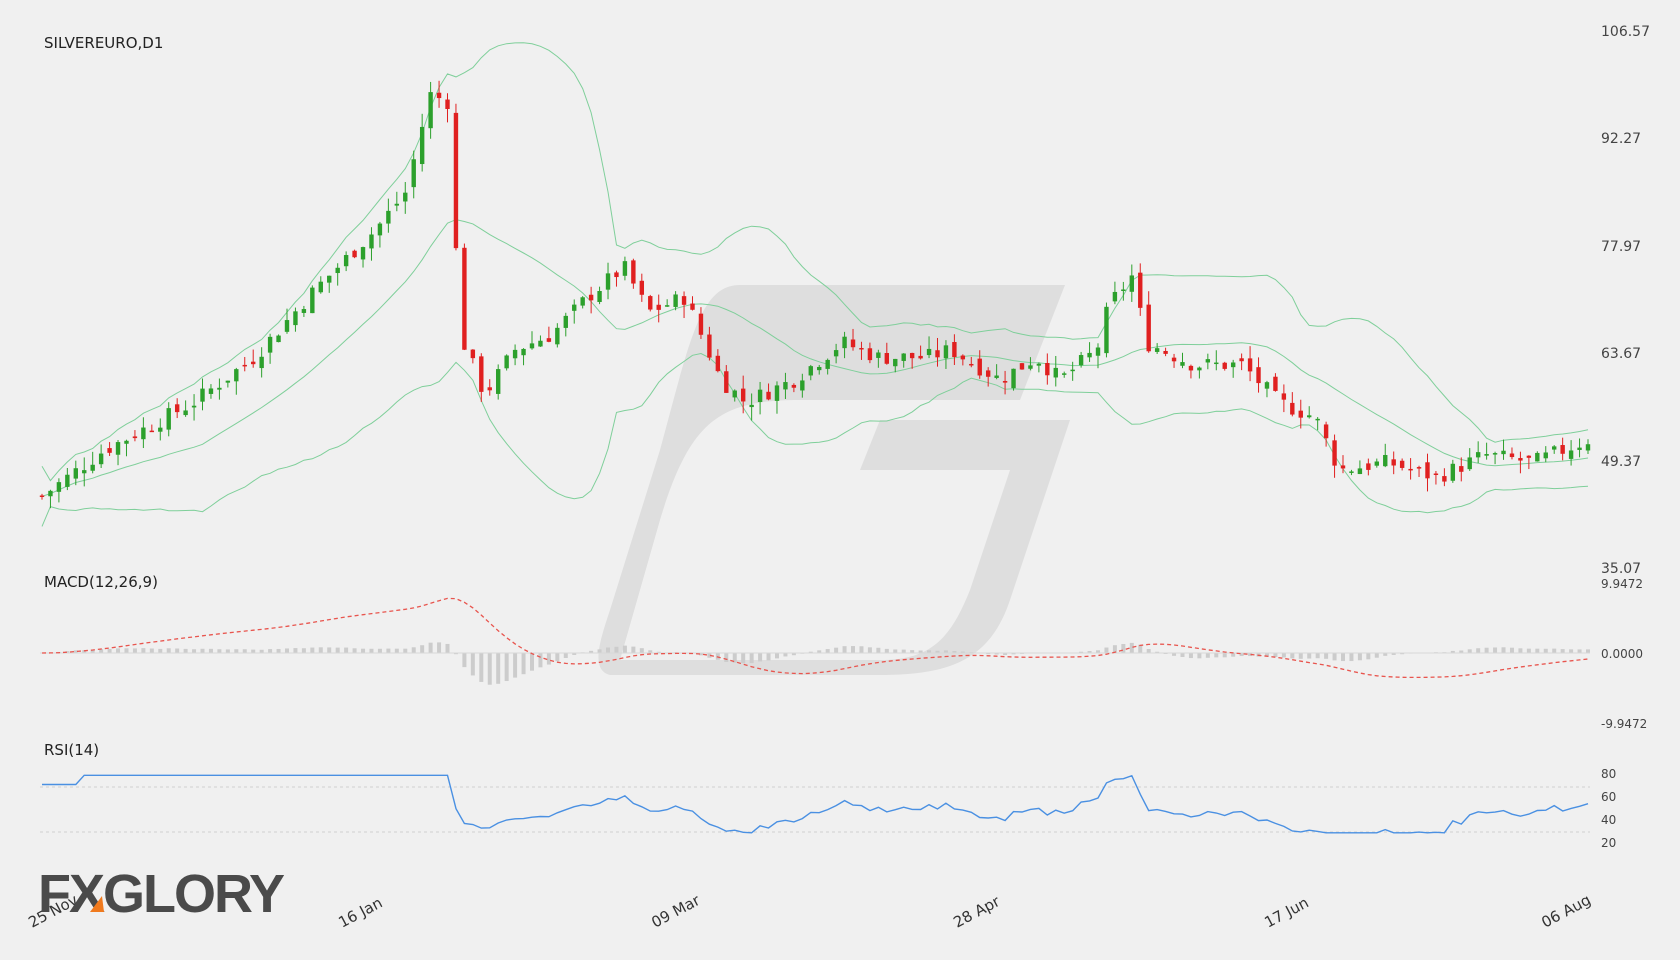 This screenshot has width=1680, height=960. I want to click on macd-tick-label: 0.0000, so click(1622, 654).